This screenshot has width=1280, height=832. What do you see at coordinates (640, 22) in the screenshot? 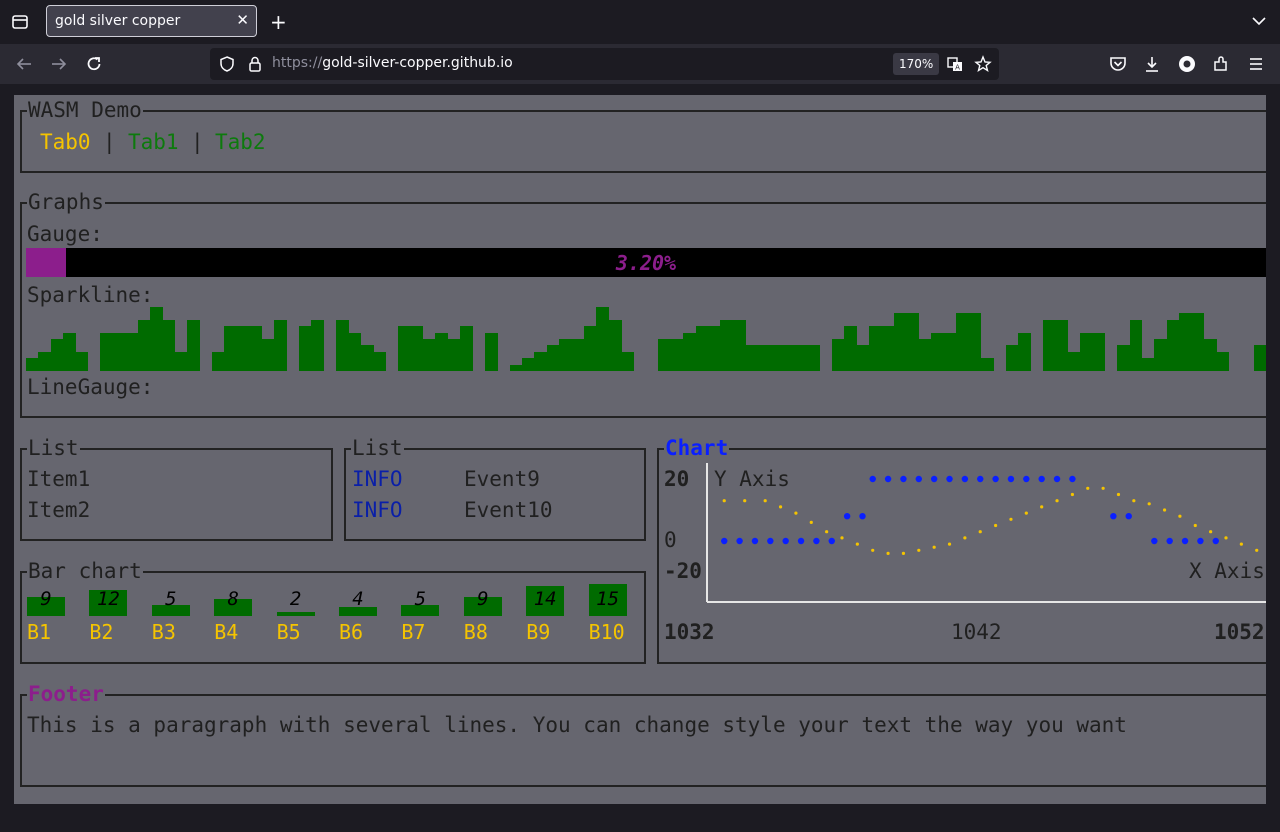
I see `browser-tab-bar: gold silver copper ✕ +` at bounding box center [640, 22].